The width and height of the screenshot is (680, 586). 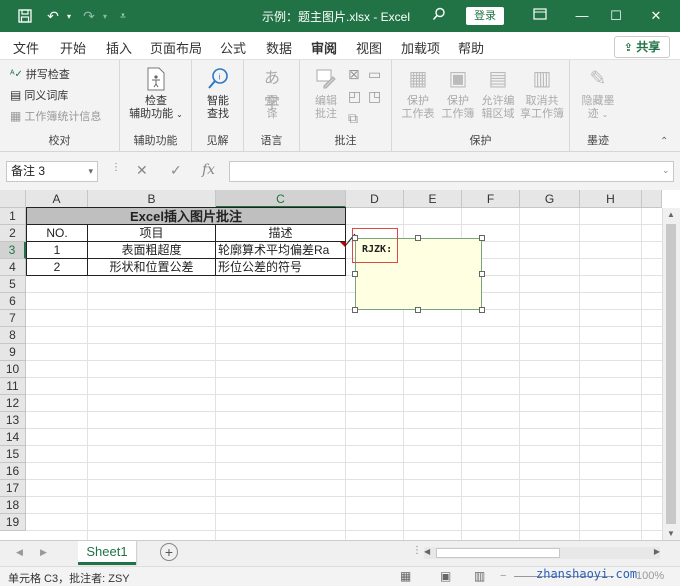 I want to click on page-break-view-icon: ▥, so click(x=479, y=576).